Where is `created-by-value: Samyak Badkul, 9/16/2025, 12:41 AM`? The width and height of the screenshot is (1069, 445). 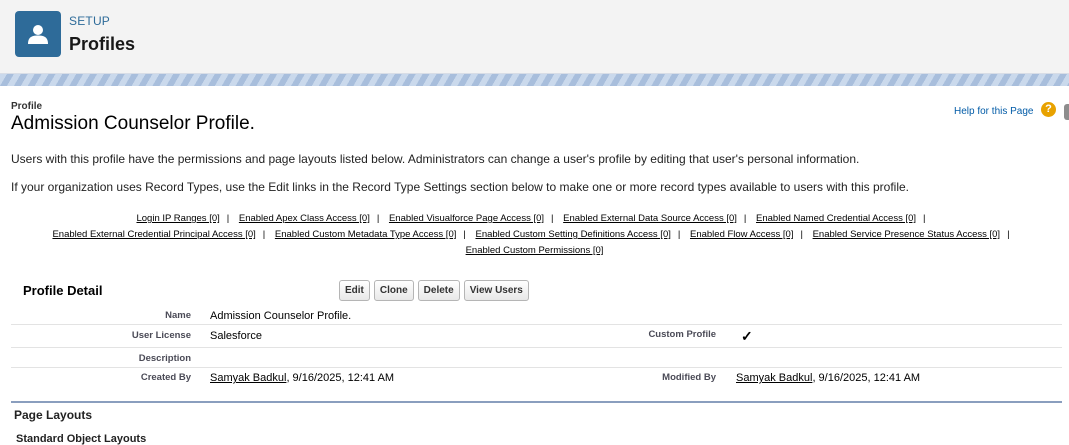
created-by-value: Samyak Badkul, 9/16/2025, 12:41 AM is located at coordinates (302, 378).